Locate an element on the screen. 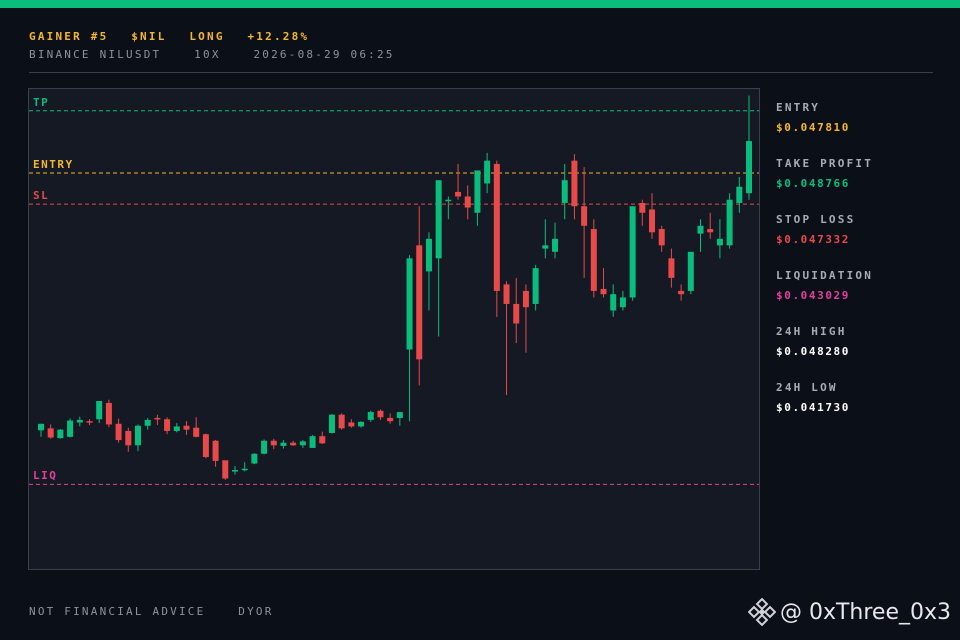  stat-liquidation: LIQUIDATION $0.043029 is located at coordinates (861, 297).